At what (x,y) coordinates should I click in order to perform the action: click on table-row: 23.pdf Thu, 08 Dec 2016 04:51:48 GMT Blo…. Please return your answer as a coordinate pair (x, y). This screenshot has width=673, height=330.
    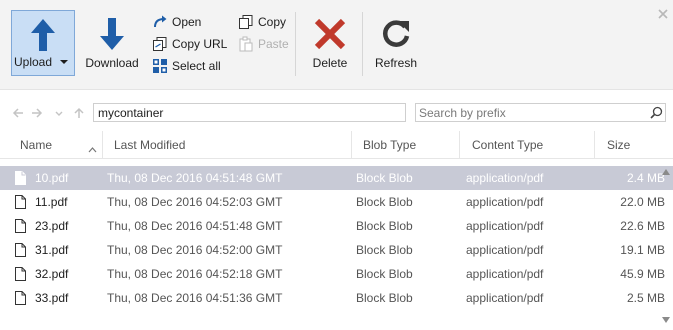
    Looking at the image, I should click on (336, 226).